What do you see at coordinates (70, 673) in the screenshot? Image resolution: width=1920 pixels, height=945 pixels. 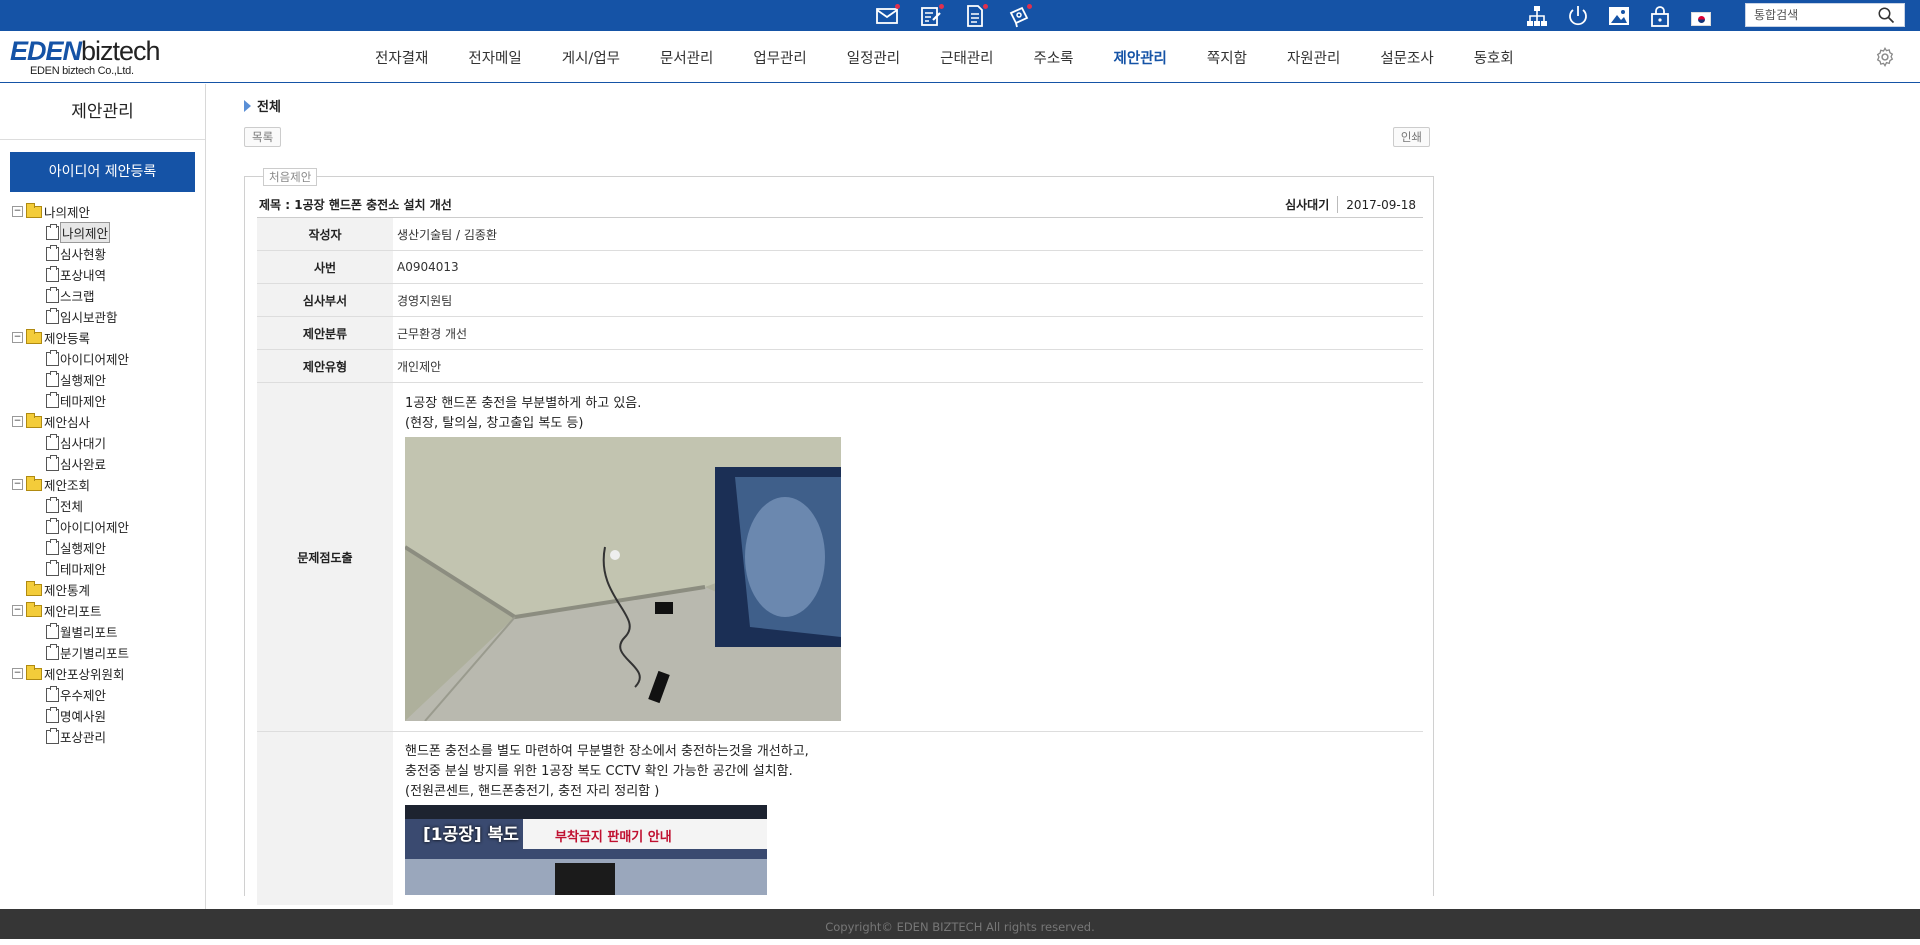 I see `tree-folder: − 제안포상위원회` at bounding box center [70, 673].